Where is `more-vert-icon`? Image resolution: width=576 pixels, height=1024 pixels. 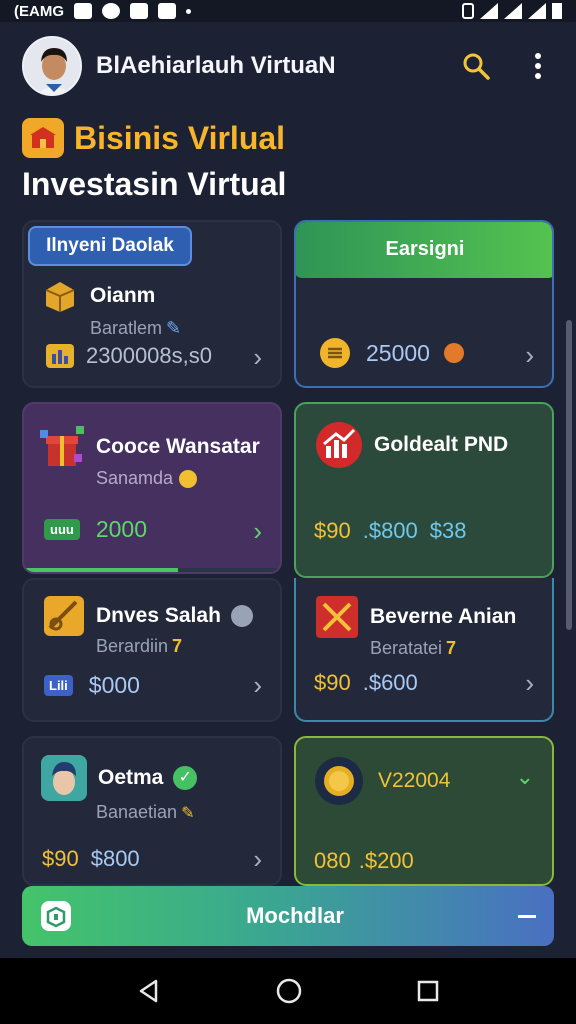
more-vert-icon is located at coordinates (538, 66).